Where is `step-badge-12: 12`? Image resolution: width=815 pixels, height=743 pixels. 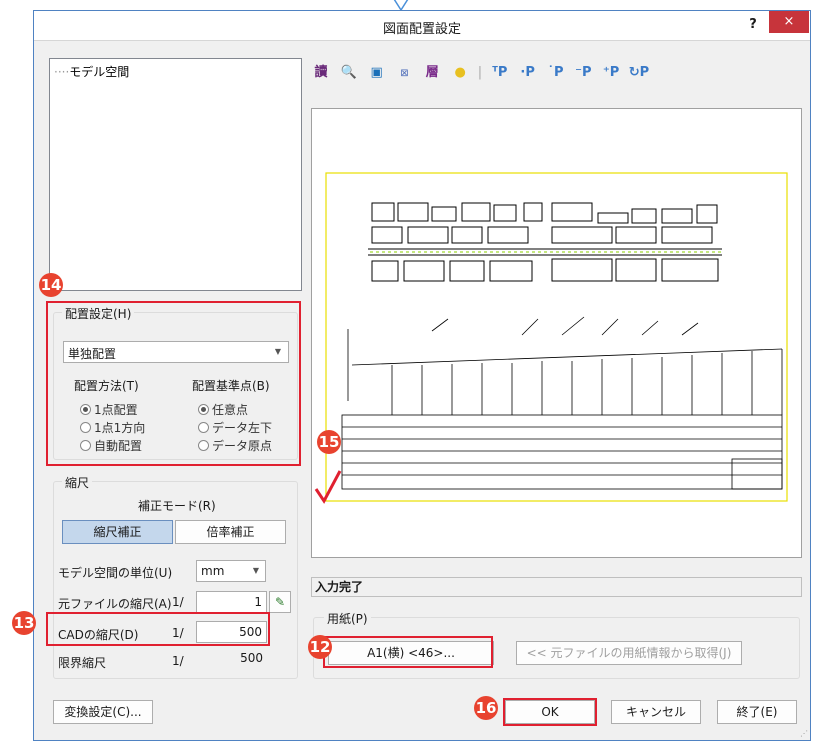 step-badge-12: 12 is located at coordinates (320, 647).